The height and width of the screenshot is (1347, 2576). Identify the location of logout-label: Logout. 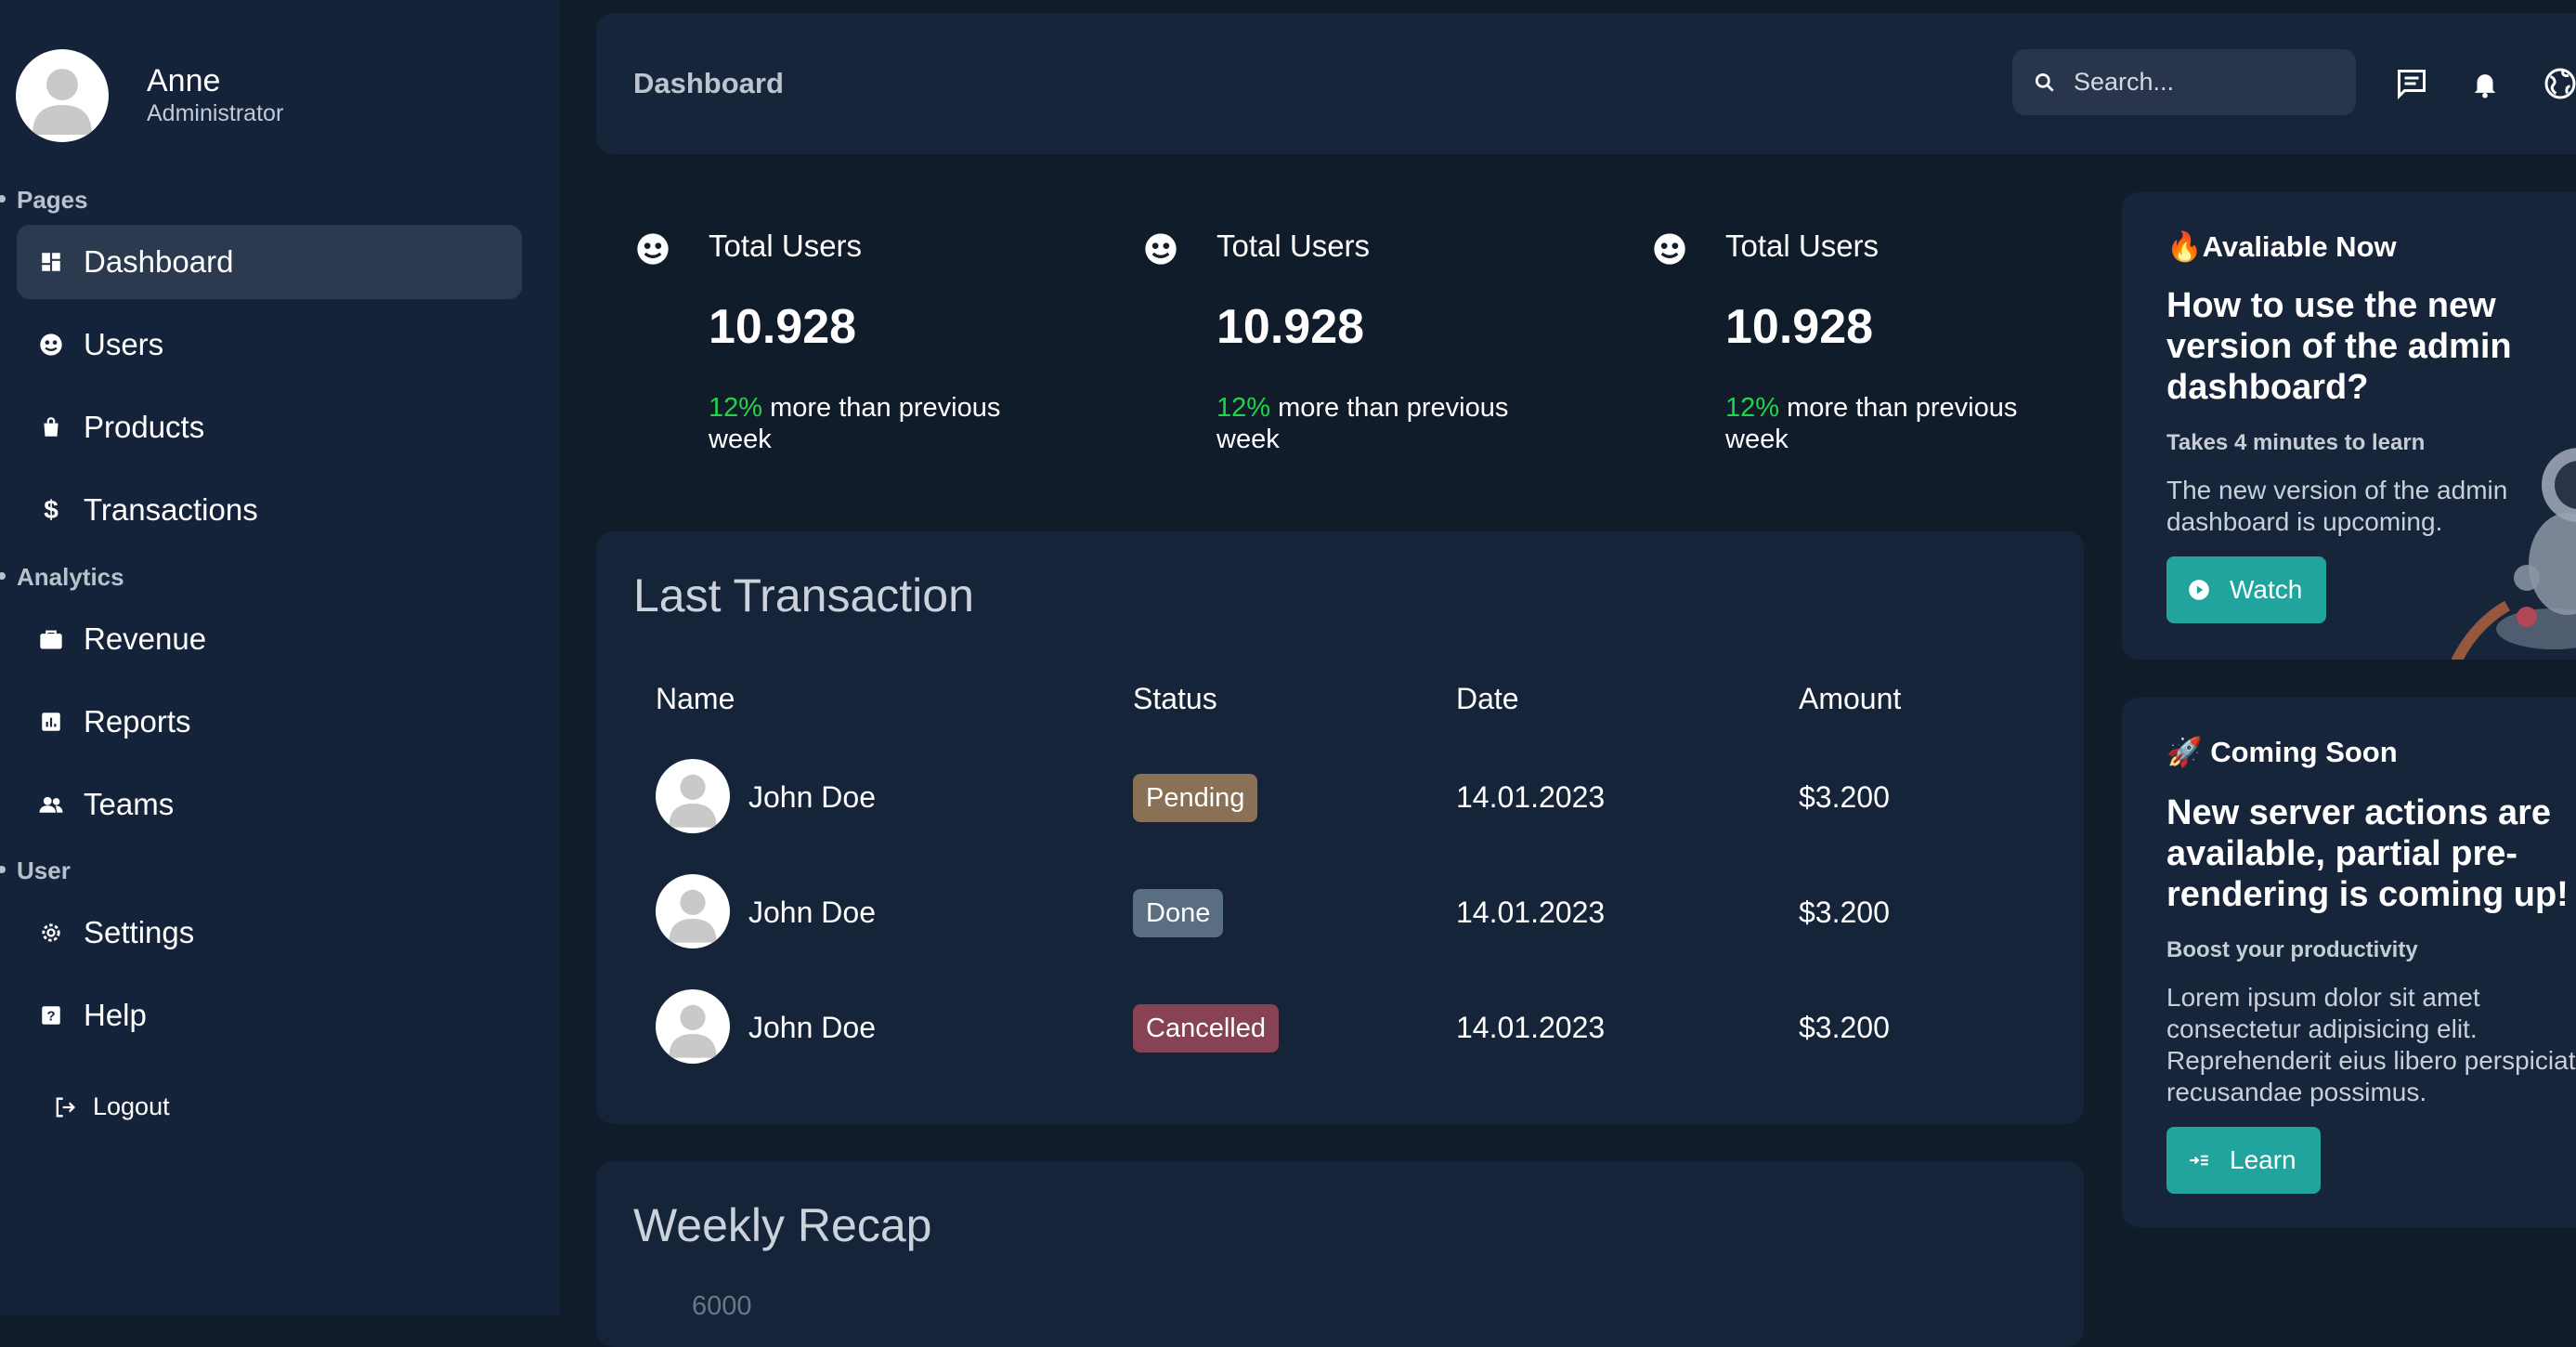
(131, 1106).